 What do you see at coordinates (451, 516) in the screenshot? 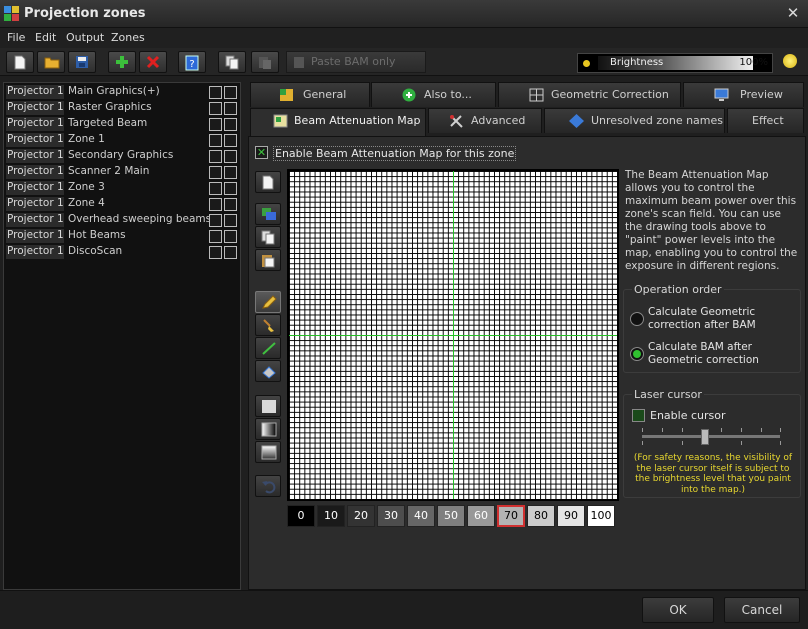
I see `power-level-50: 50` at bounding box center [451, 516].